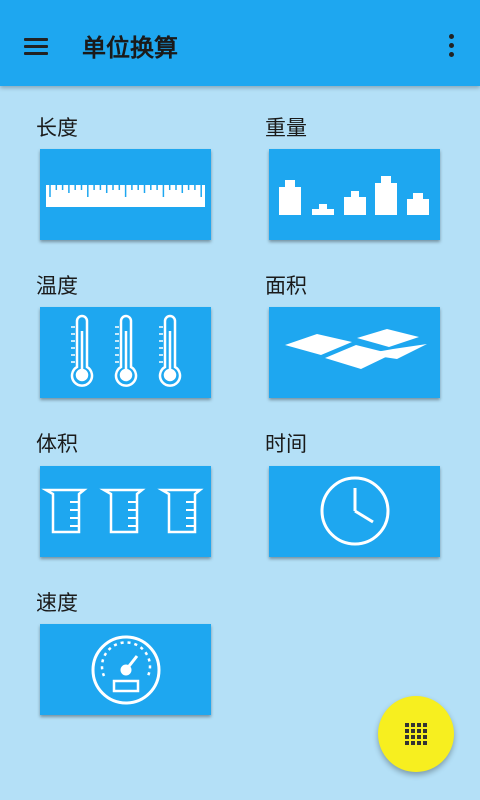 This screenshot has width=480, height=800. I want to click on category-card-length, so click(125, 194).